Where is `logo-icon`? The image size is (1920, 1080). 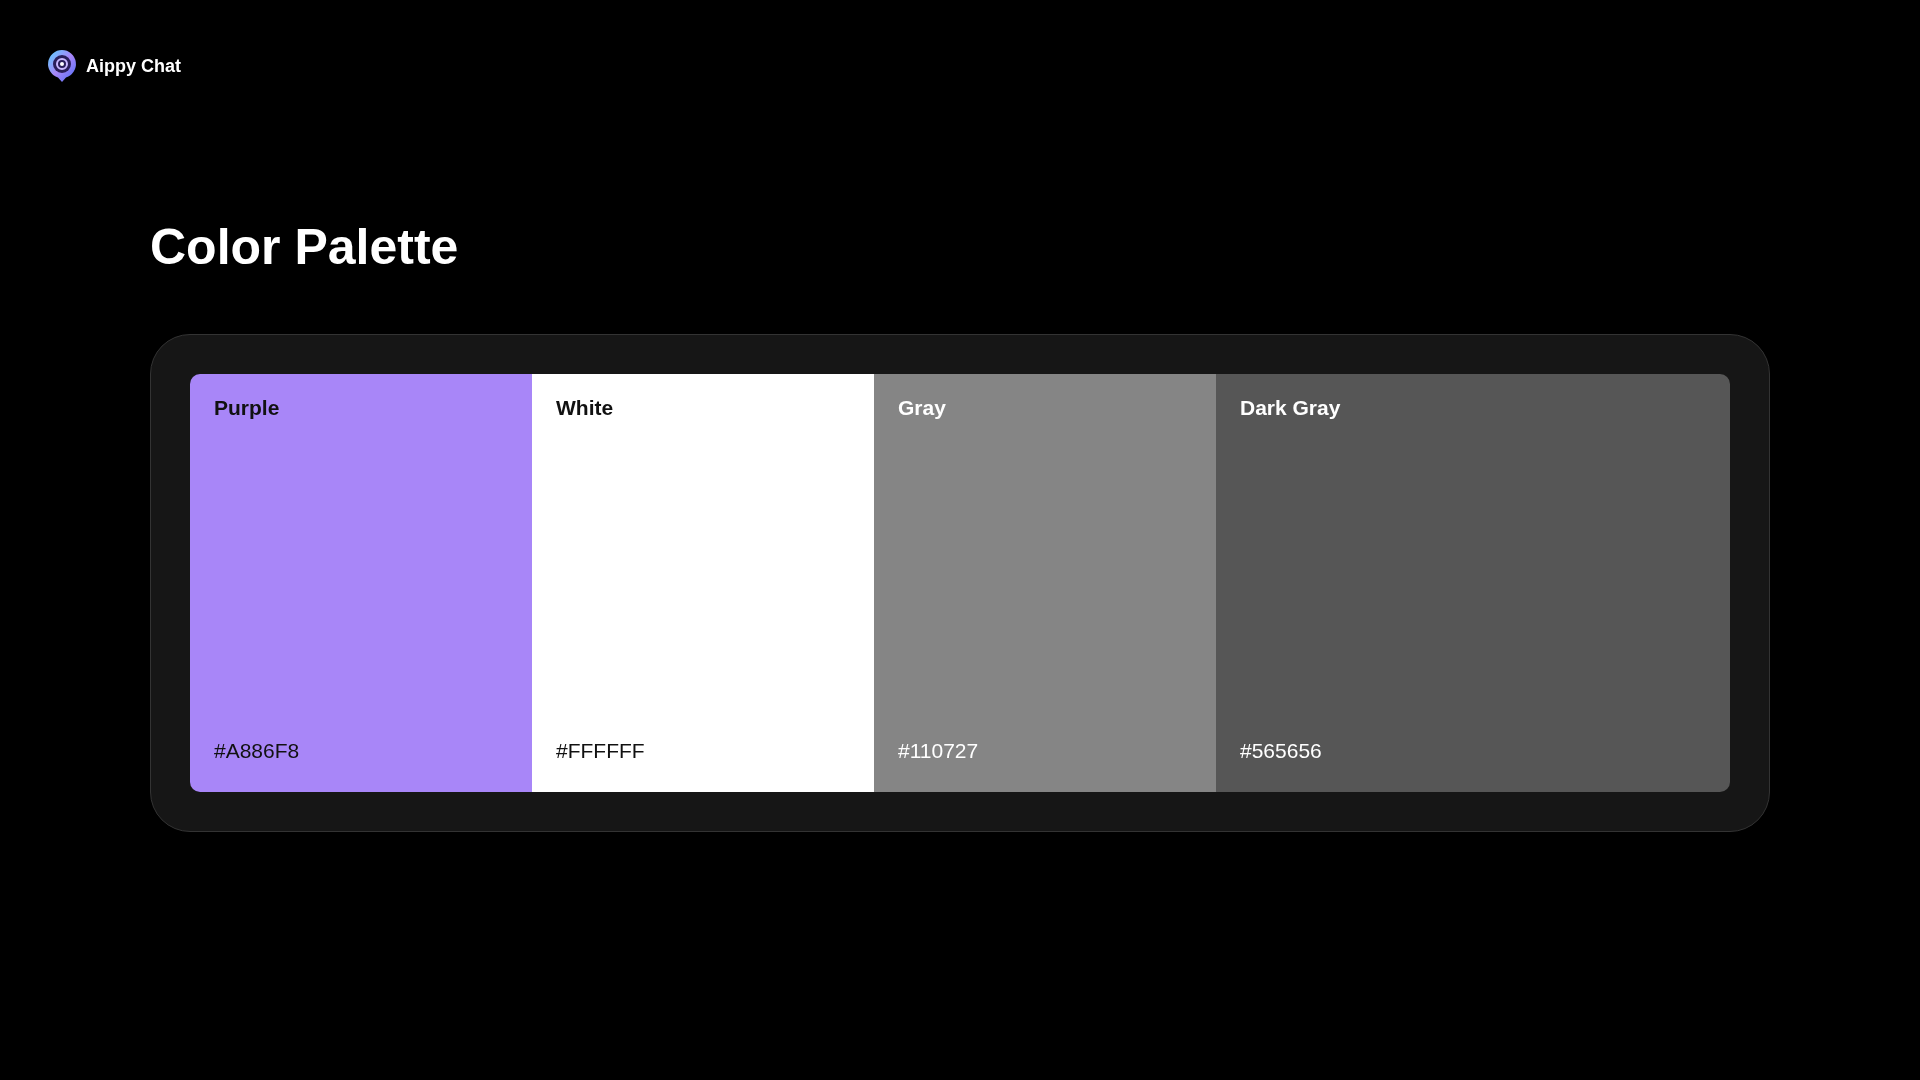
logo-icon is located at coordinates (62, 66).